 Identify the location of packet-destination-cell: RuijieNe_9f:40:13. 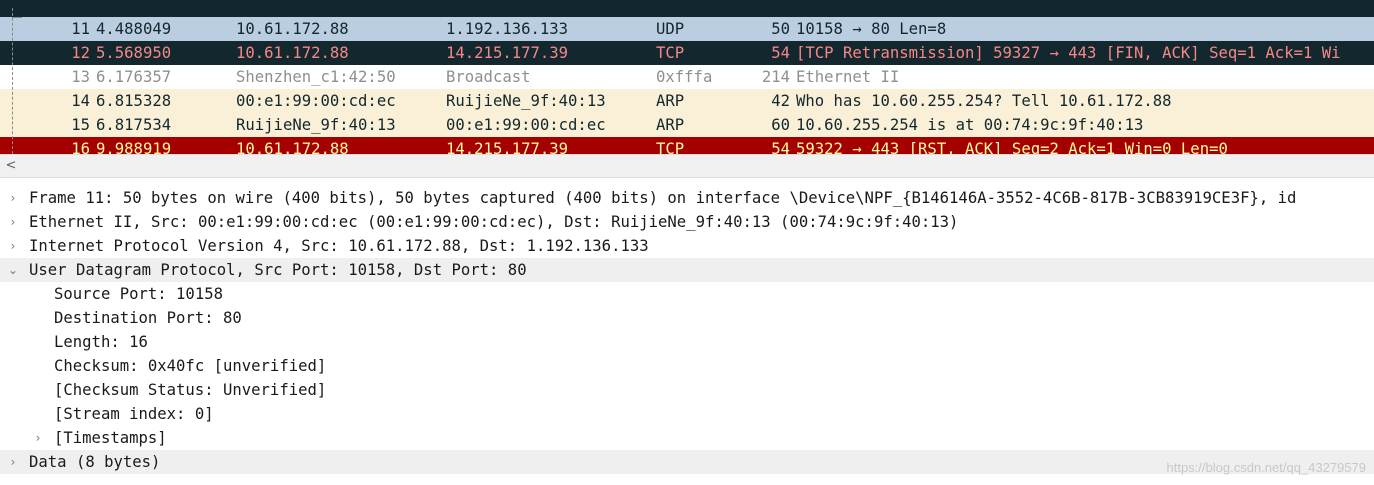
(526, 101).